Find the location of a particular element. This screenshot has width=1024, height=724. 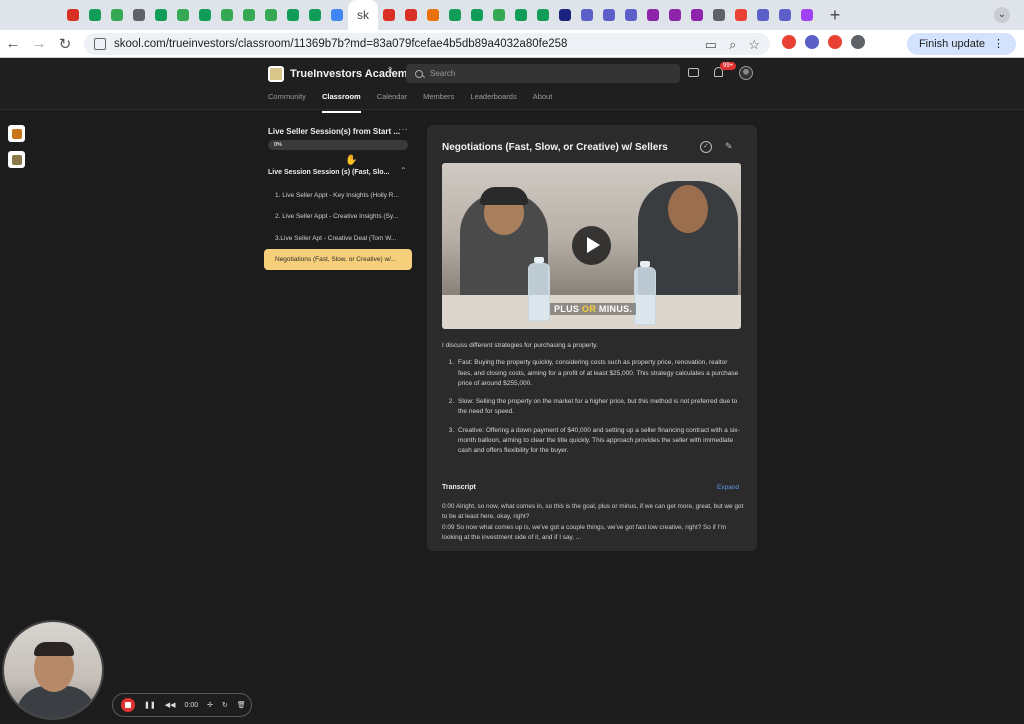

tab-community: Community is located at coordinates (287, 102).